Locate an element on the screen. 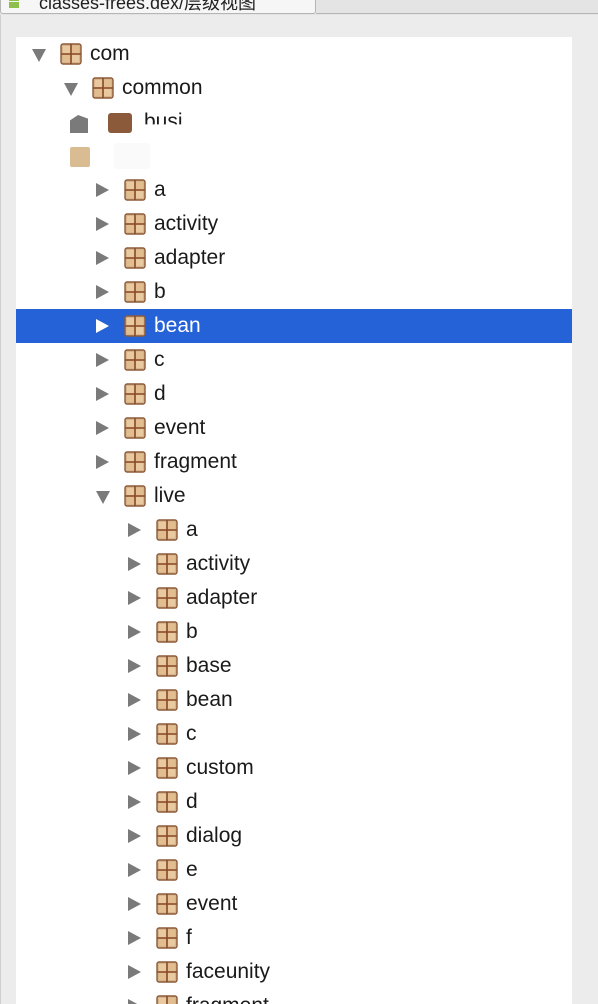 This screenshot has width=598, height=1004. tree-row: com is located at coordinates (294, 54).